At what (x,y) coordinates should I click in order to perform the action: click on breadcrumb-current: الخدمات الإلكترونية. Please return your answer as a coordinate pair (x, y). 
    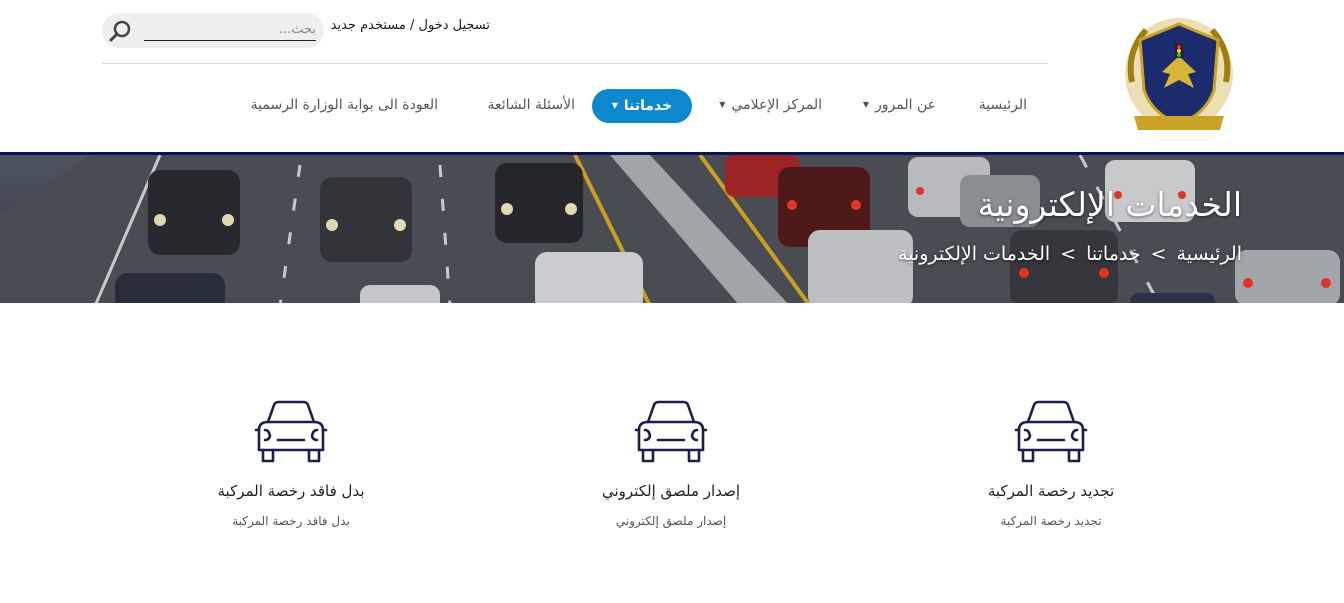
    Looking at the image, I should click on (974, 254).